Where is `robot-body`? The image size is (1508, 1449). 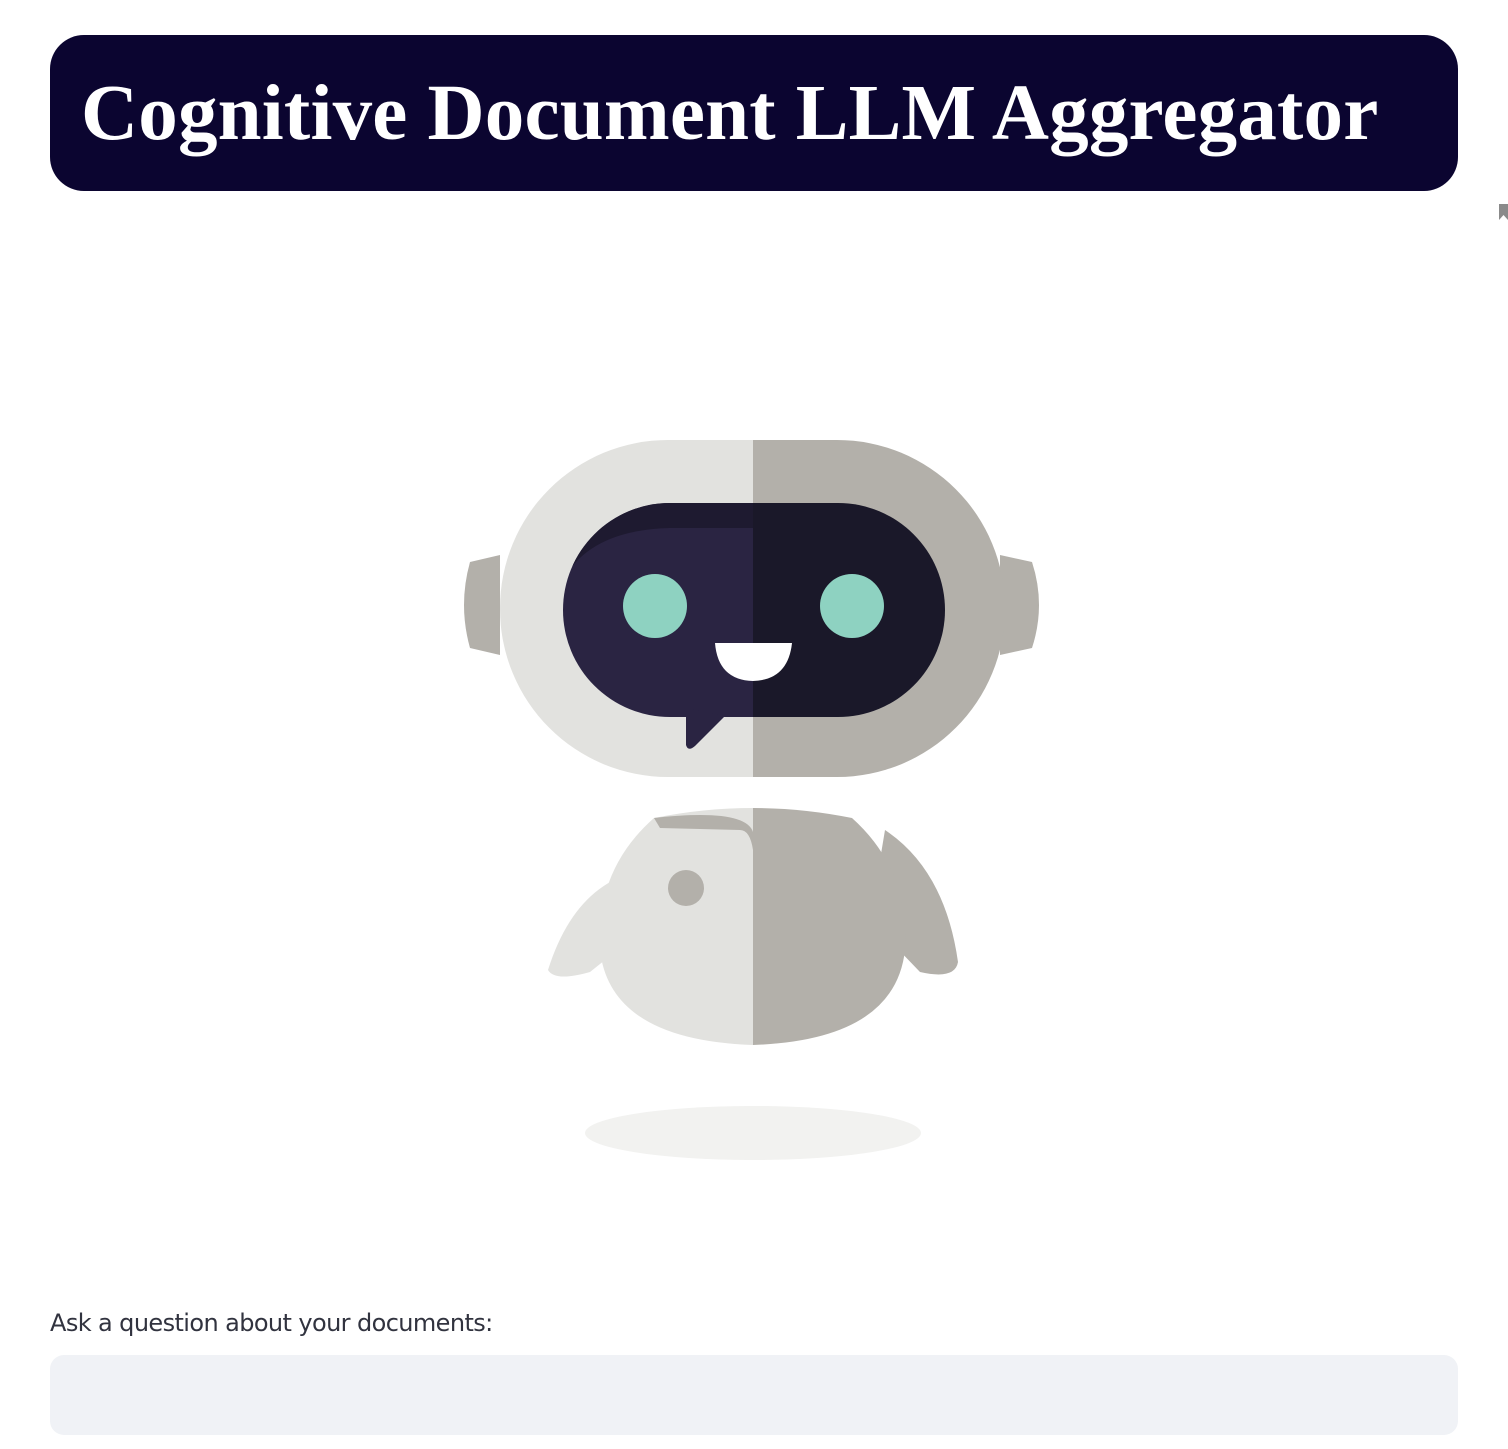
robot-body is located at coordinates (752, 926).